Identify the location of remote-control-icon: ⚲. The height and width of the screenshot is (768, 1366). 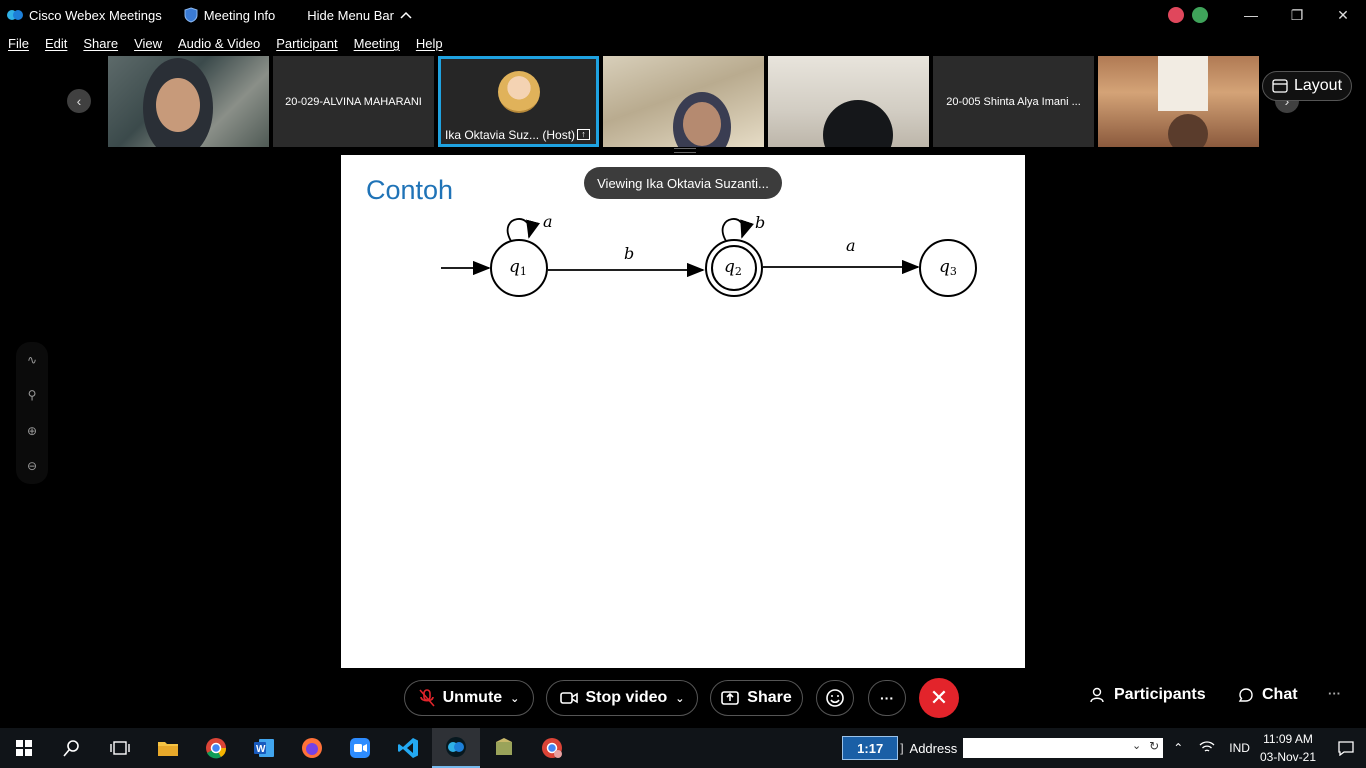
(32, 395).